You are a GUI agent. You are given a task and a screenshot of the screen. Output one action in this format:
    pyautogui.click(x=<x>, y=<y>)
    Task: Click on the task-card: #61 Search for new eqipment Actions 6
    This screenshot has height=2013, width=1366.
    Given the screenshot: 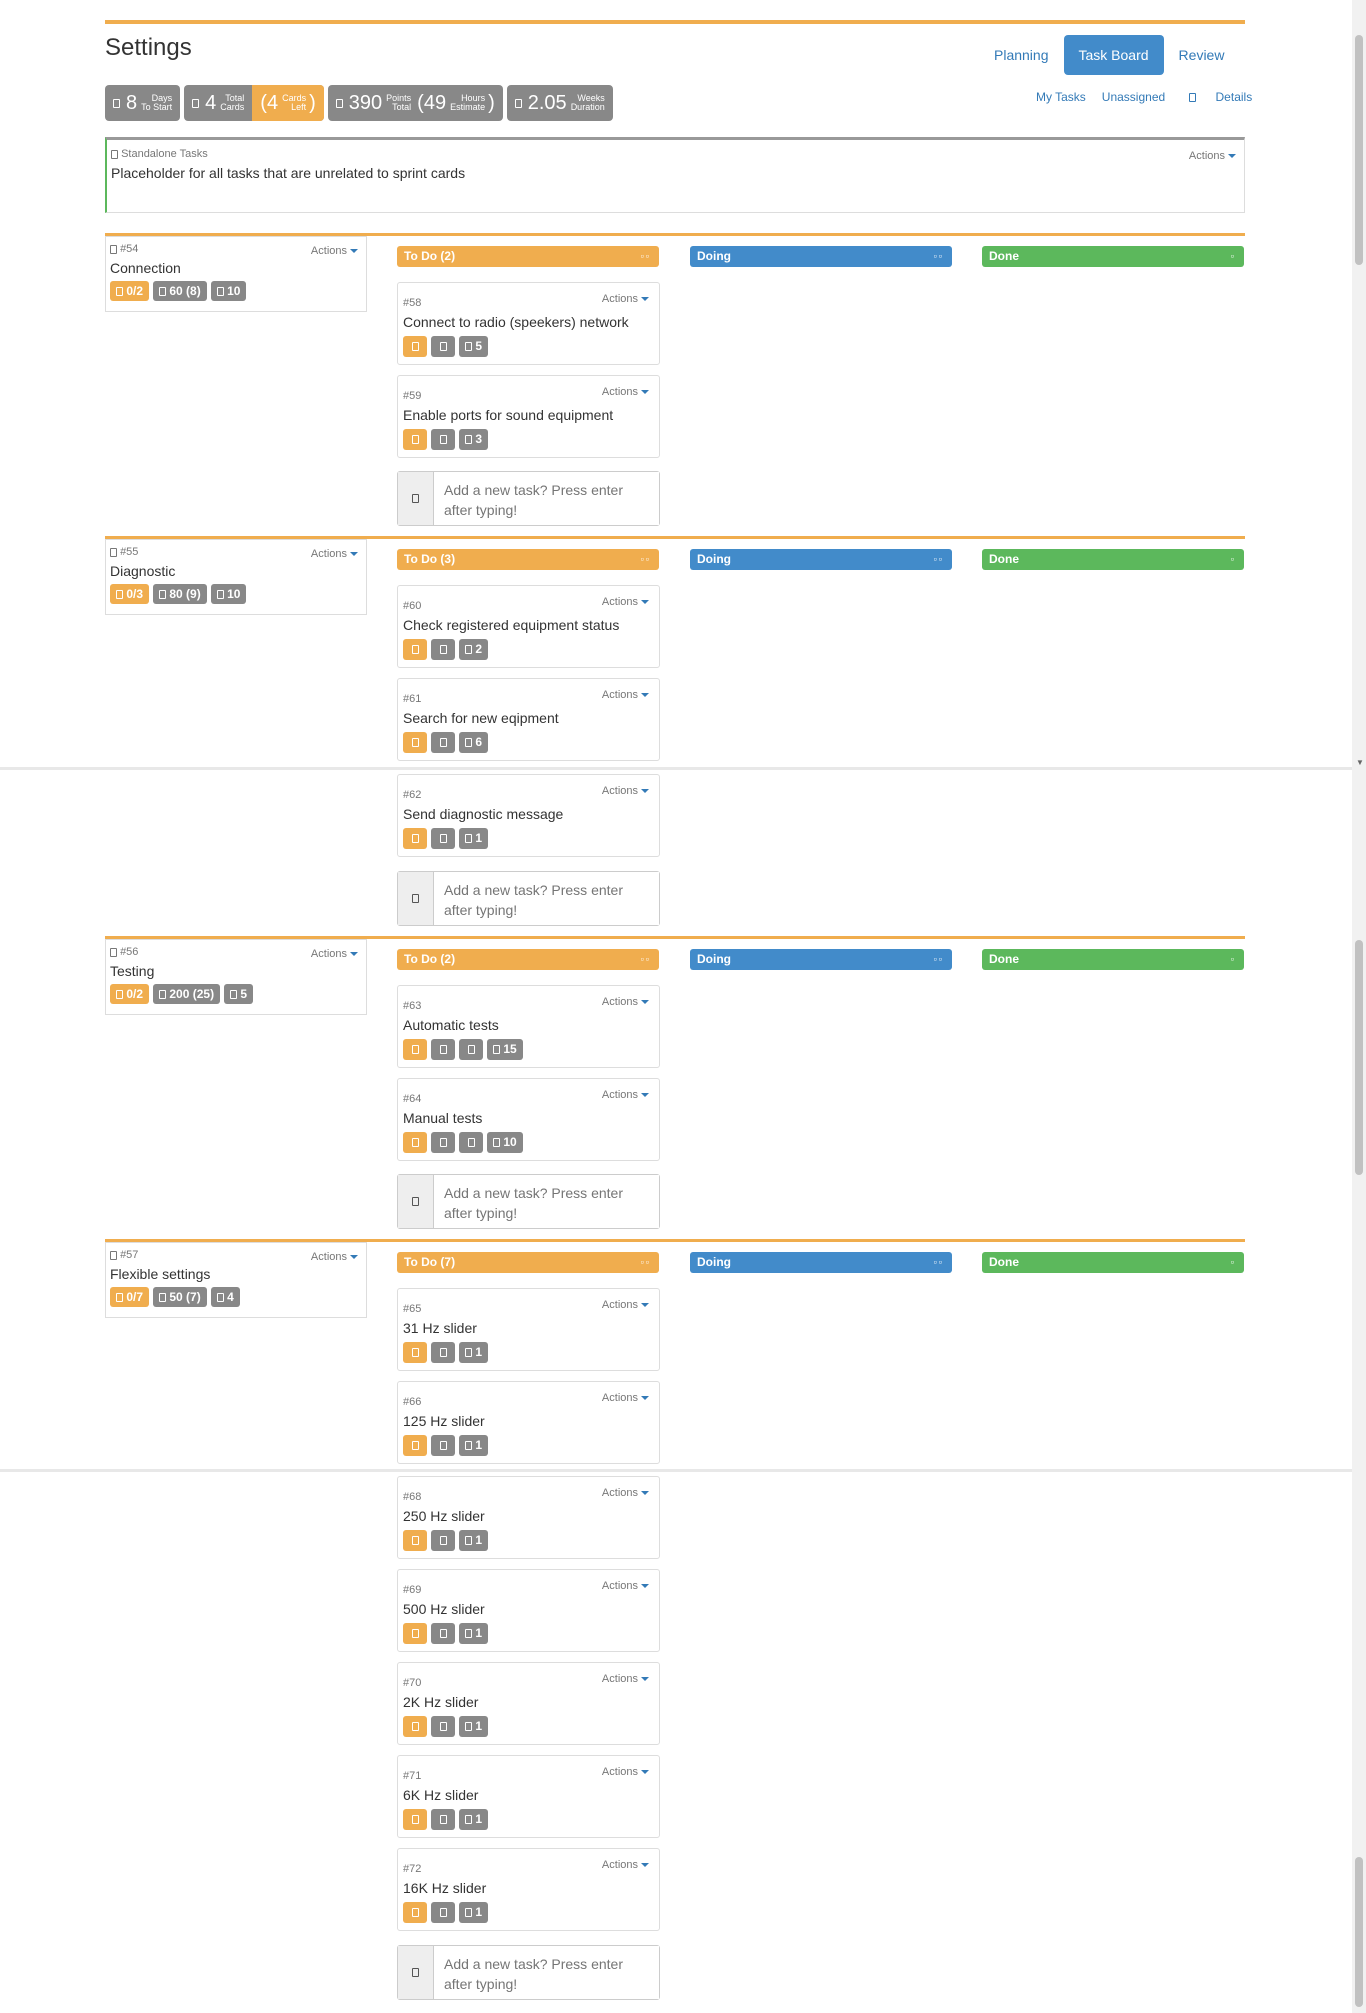 What is the action you would take?
    pyautogui.click(x=528, y=719)
    